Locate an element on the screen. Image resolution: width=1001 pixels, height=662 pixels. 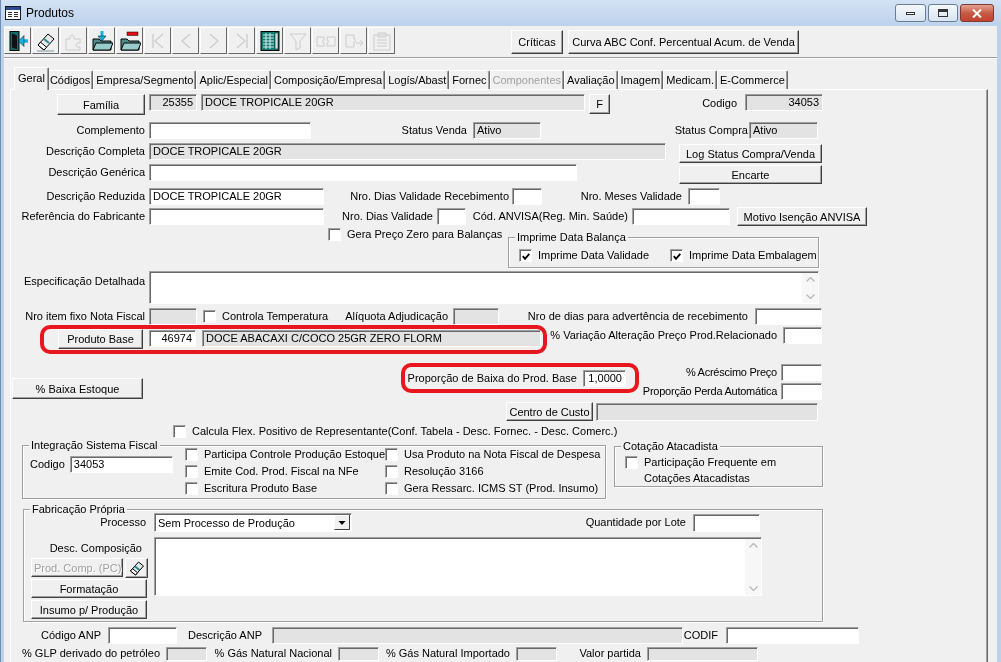
field-label: Valor partida is located at coordinates (610, 653).